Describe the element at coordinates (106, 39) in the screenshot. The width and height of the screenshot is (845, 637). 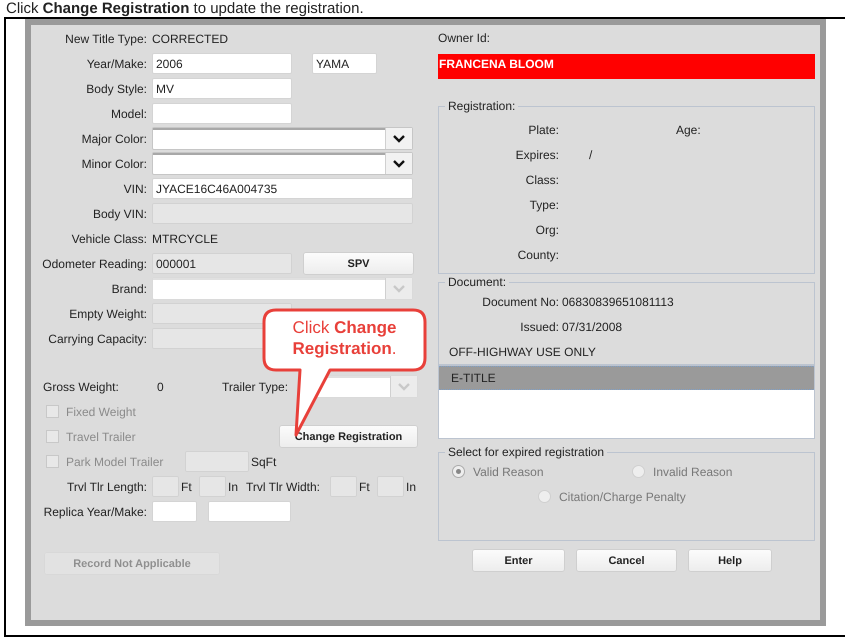
I see `field-label: New Title Type:` at that location.